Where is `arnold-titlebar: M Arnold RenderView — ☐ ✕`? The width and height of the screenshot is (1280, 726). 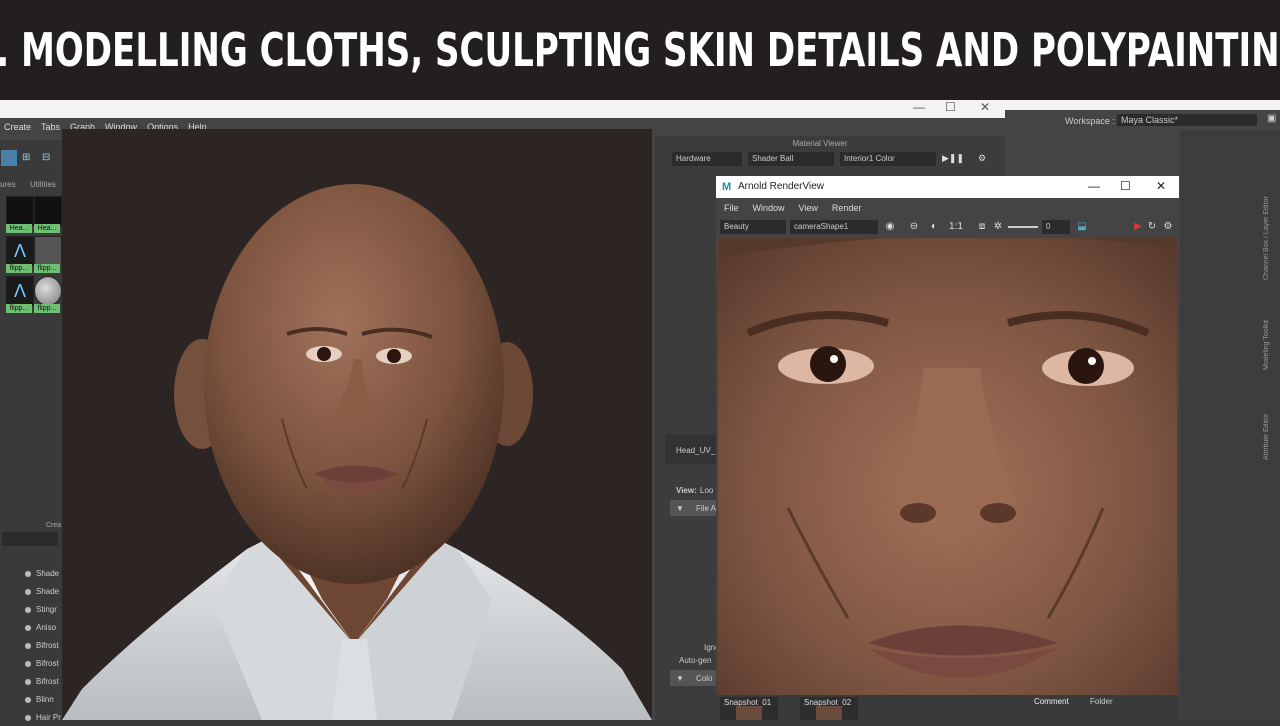 arnold-titlebar: M Arnold RenderView — ☐ ✕ is located at coordinates (947, 187).